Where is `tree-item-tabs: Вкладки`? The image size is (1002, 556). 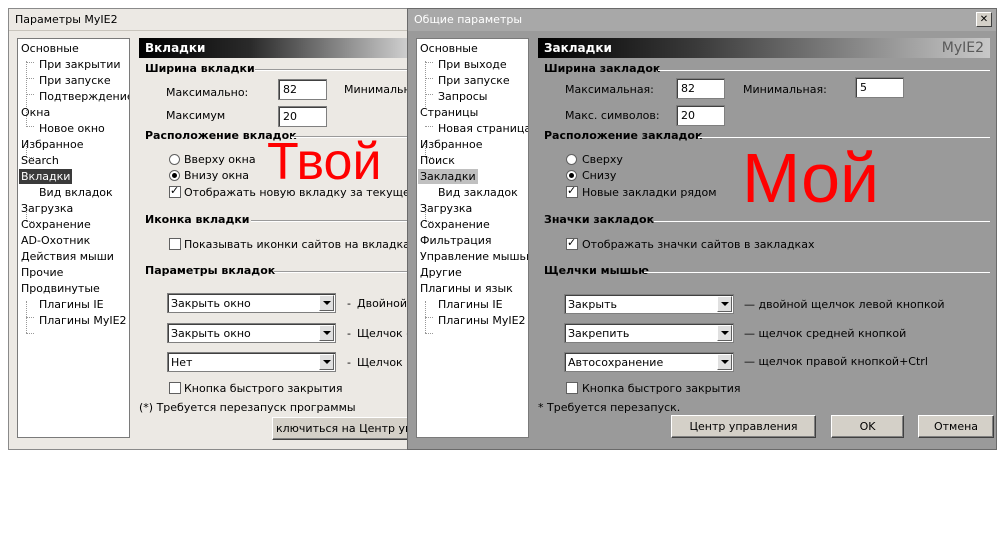
tree-item-tabs: Вкладки is located at coordinates (46, 176).